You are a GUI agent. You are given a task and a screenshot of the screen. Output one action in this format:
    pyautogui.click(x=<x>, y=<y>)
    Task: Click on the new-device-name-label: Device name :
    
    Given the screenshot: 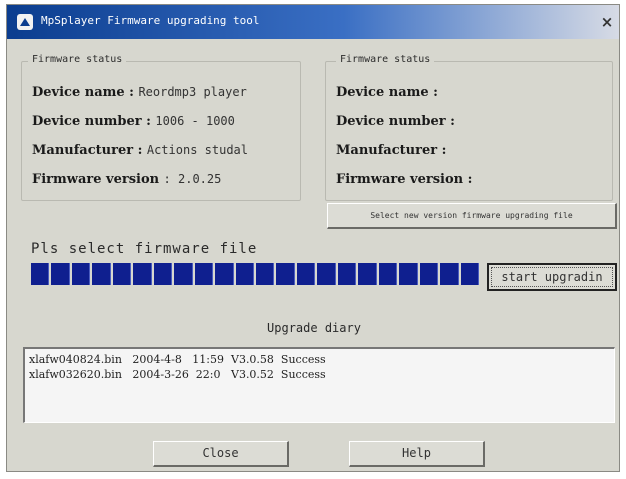 What is the action you would take?
    pyautogui.click(x=387, y=92)
    